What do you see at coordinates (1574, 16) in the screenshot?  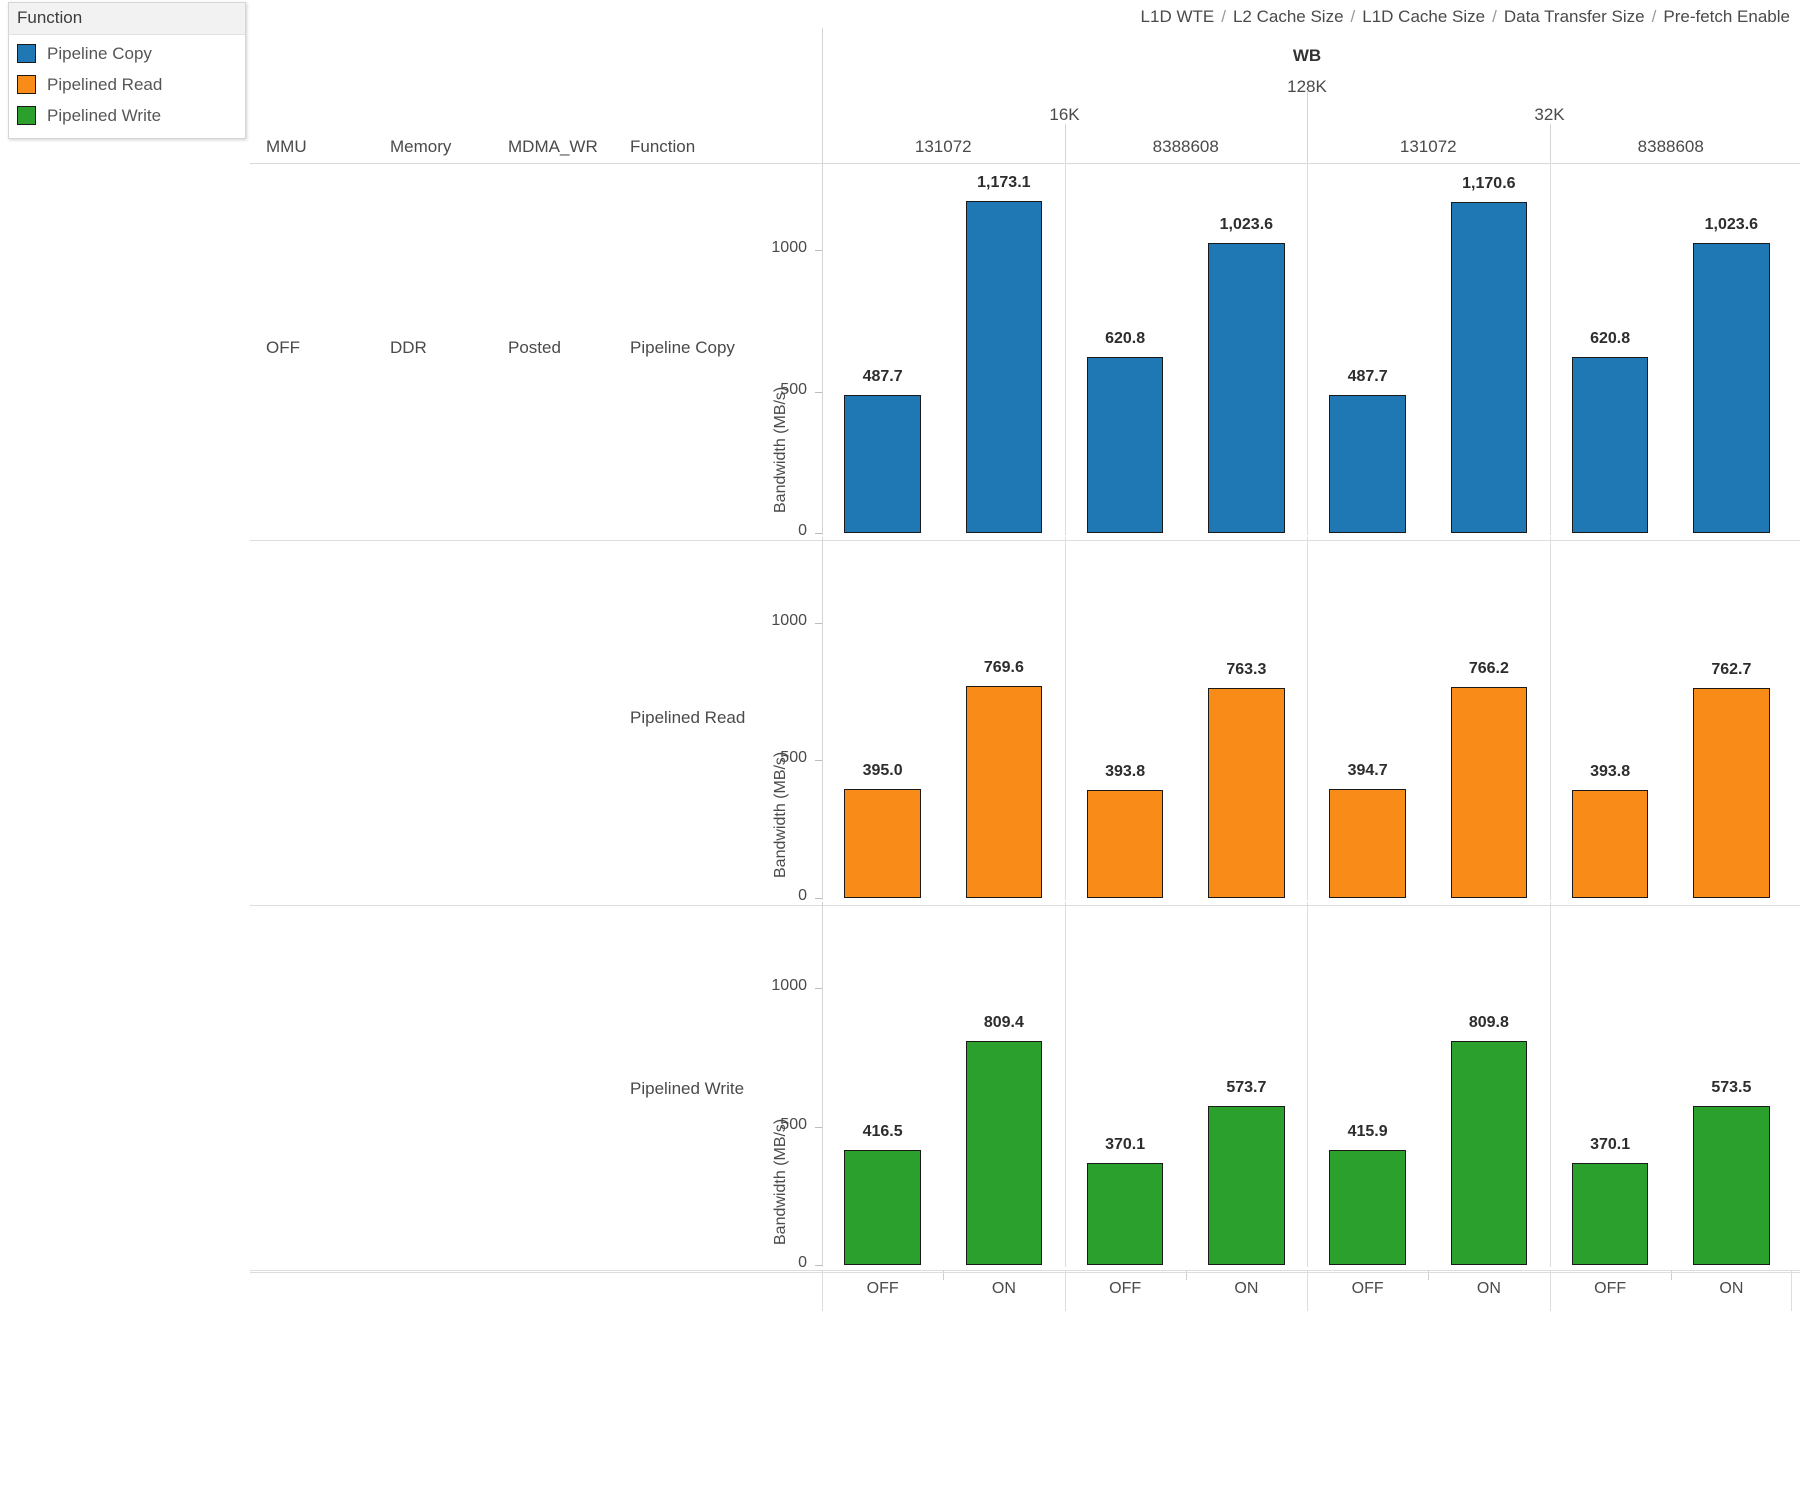 I see `breadcrumb-item: Data Transfer Size` at bounding box center [1574, 16].